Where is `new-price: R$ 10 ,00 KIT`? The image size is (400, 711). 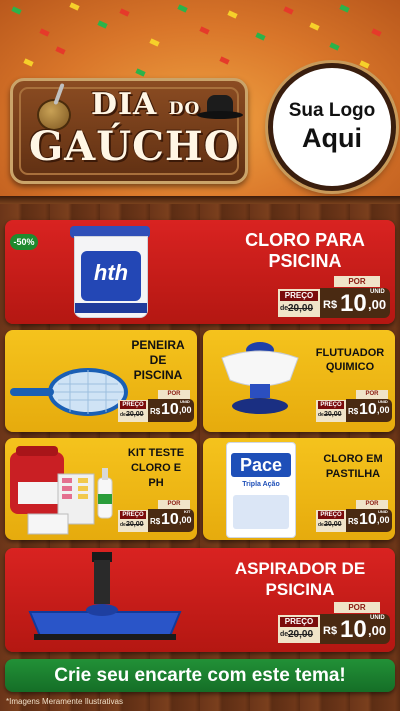
new-price: R$ 10 ,00 KIT is located at coordinates (171, 520).